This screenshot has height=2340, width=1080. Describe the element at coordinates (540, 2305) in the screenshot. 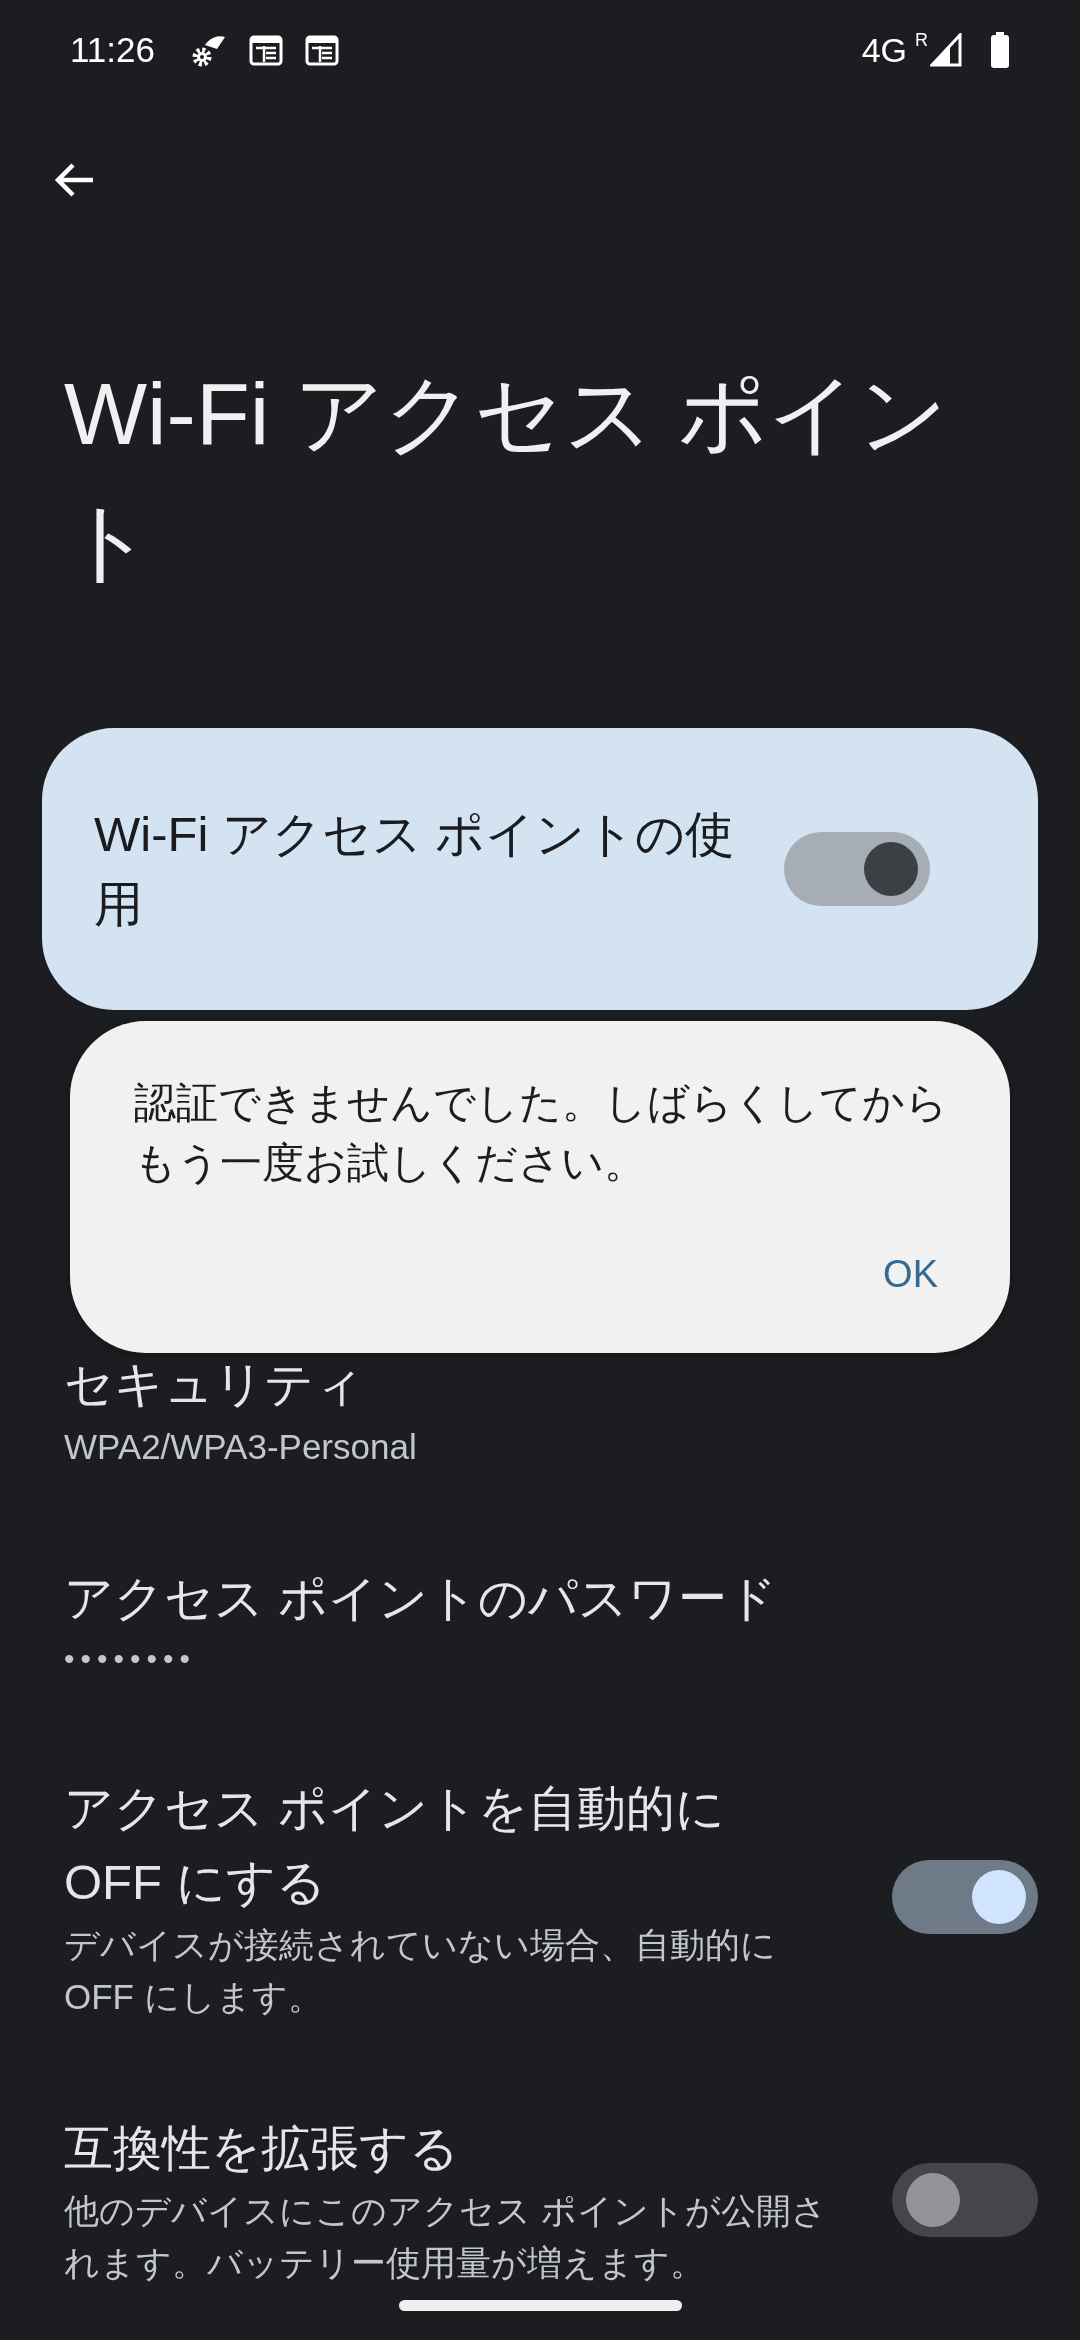

I see `navigation-handle` at that location.